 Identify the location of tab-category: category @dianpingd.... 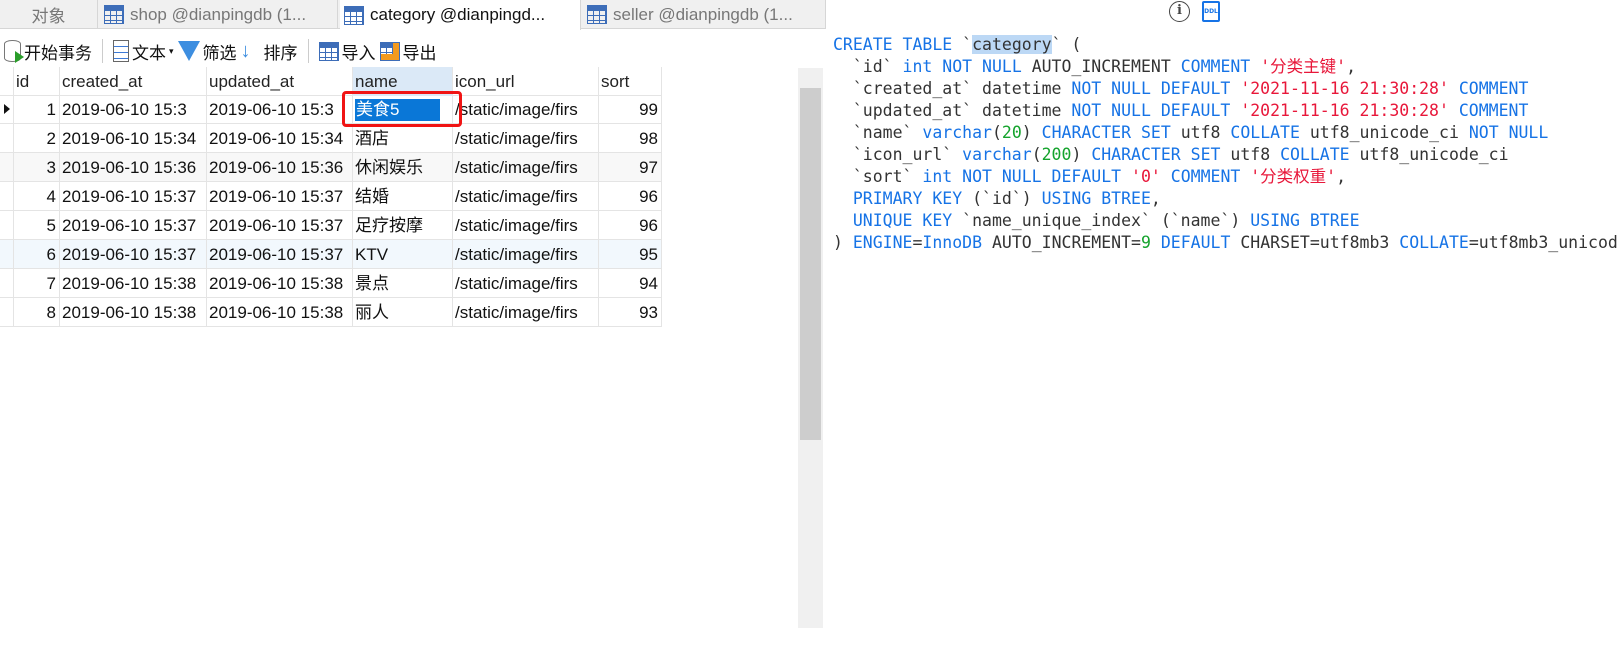
(460, 15).